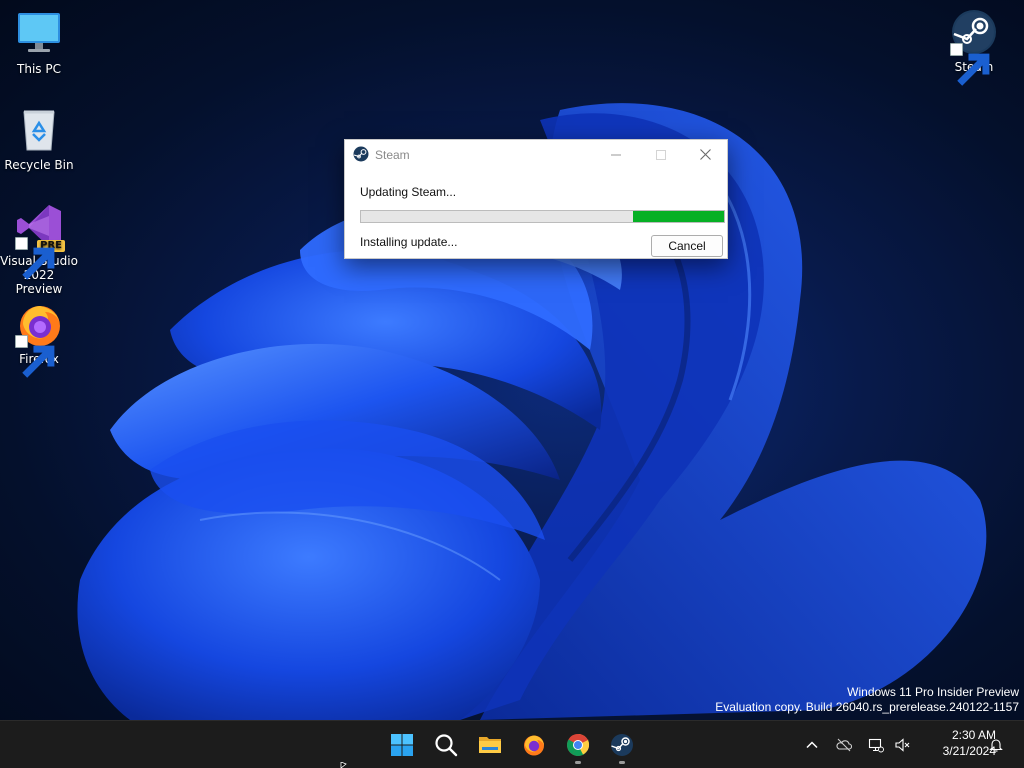  I want to click on minimize-button, so click(615, 154).